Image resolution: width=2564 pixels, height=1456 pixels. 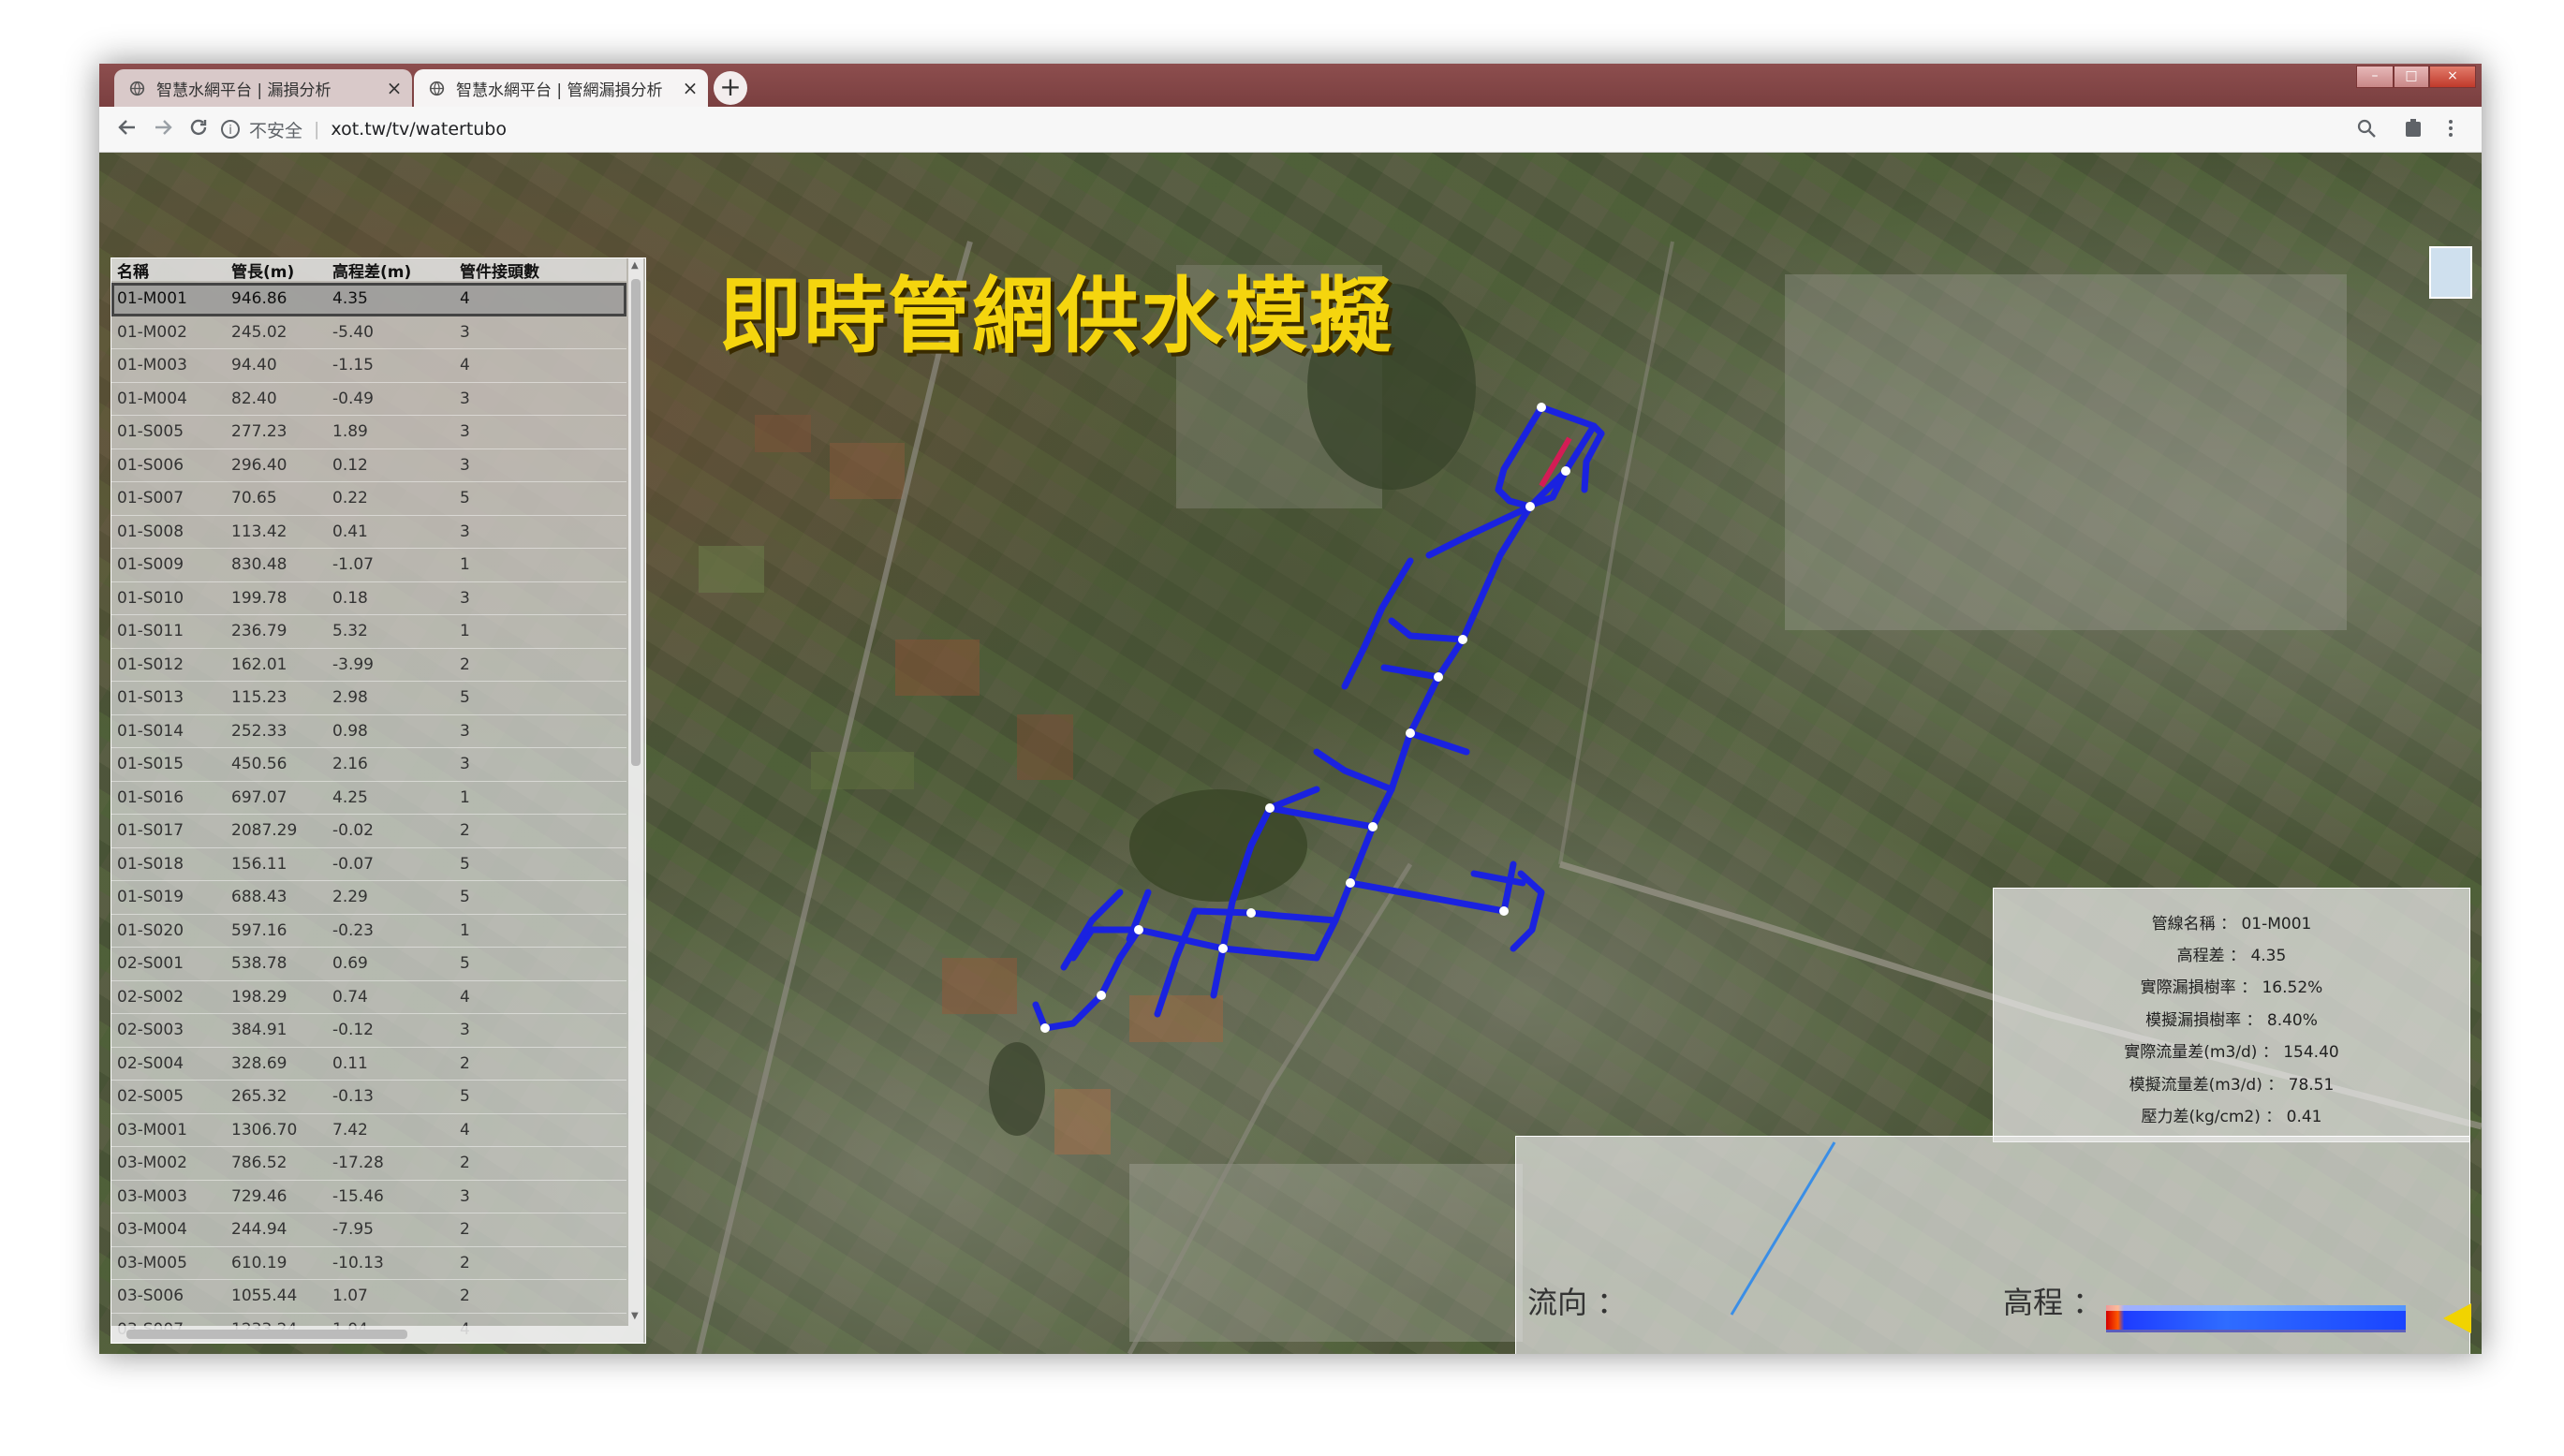 What do you see at coordinates (635, 1316) in the screenshot?
I see `scroll-down-icon: ▼` at bounding box center [635, 1316].